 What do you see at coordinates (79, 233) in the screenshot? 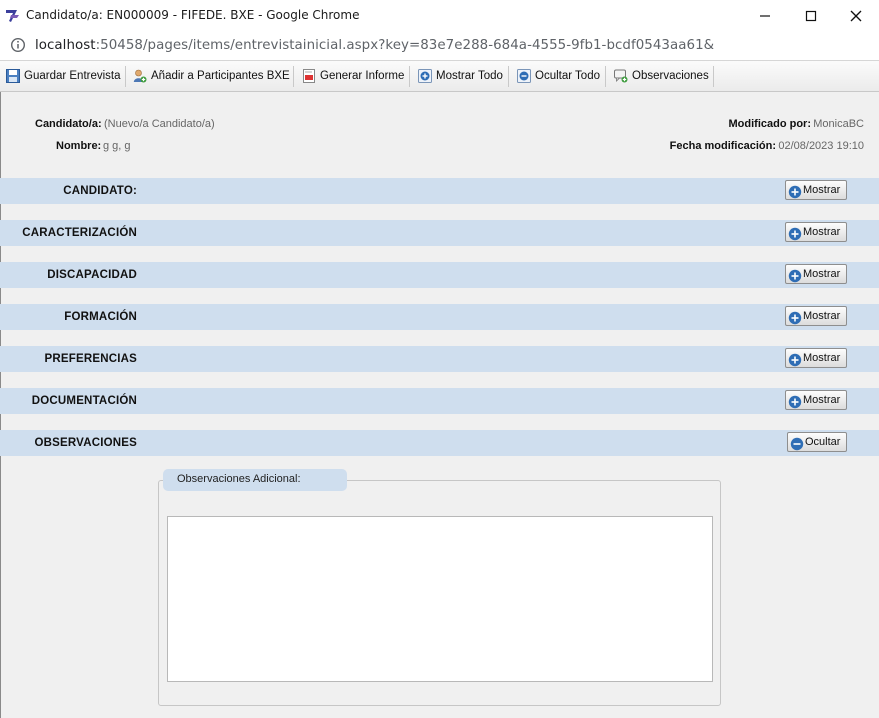
I see `section-title: CARACTERIZACIÓN` at bounding box center [79, 233].